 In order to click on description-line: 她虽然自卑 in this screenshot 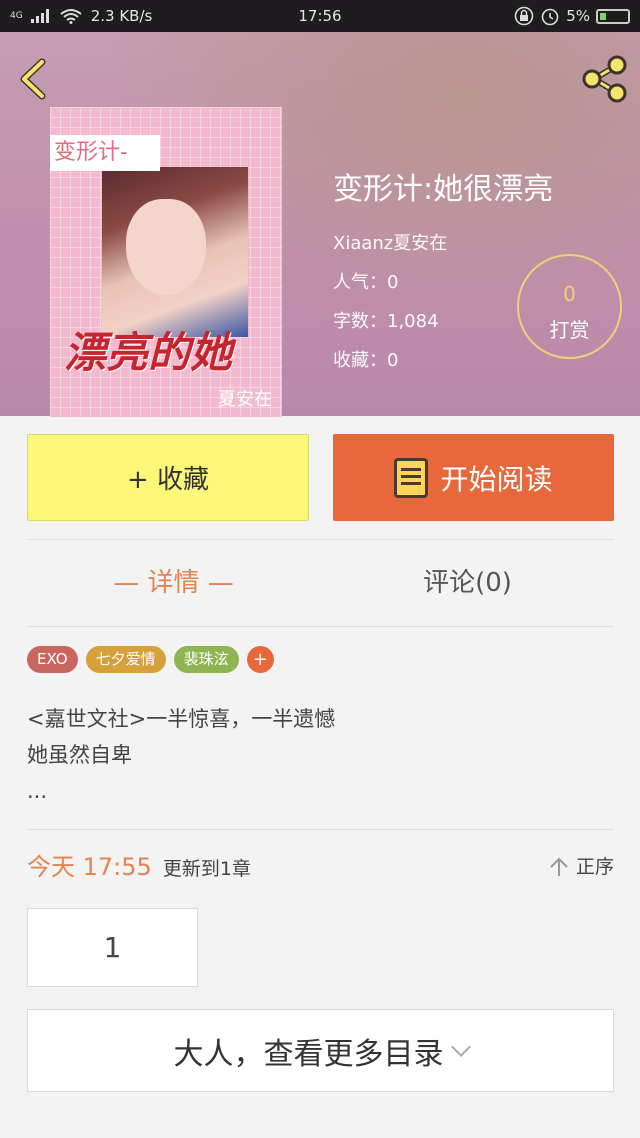, I will do `click(79, 755)`.